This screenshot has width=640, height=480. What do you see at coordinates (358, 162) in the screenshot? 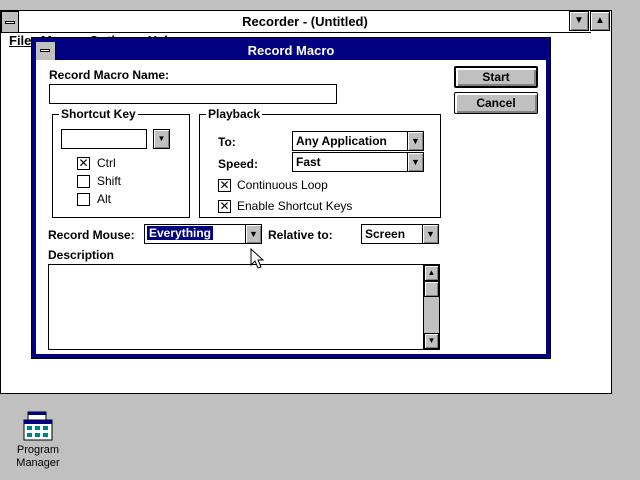
I see `speed-combobox: Fast ▼` at bounding box center [358, 162].